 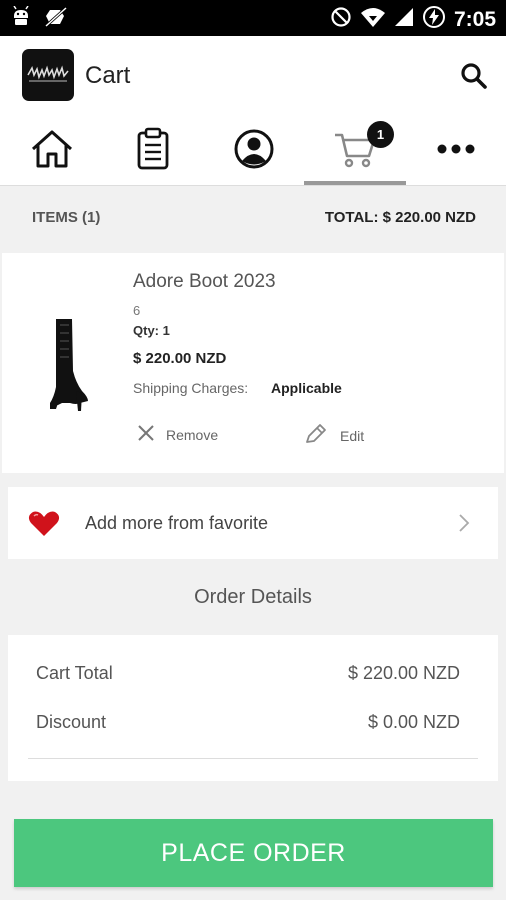 I want to click on home-icon, so click(x=52, y=151).